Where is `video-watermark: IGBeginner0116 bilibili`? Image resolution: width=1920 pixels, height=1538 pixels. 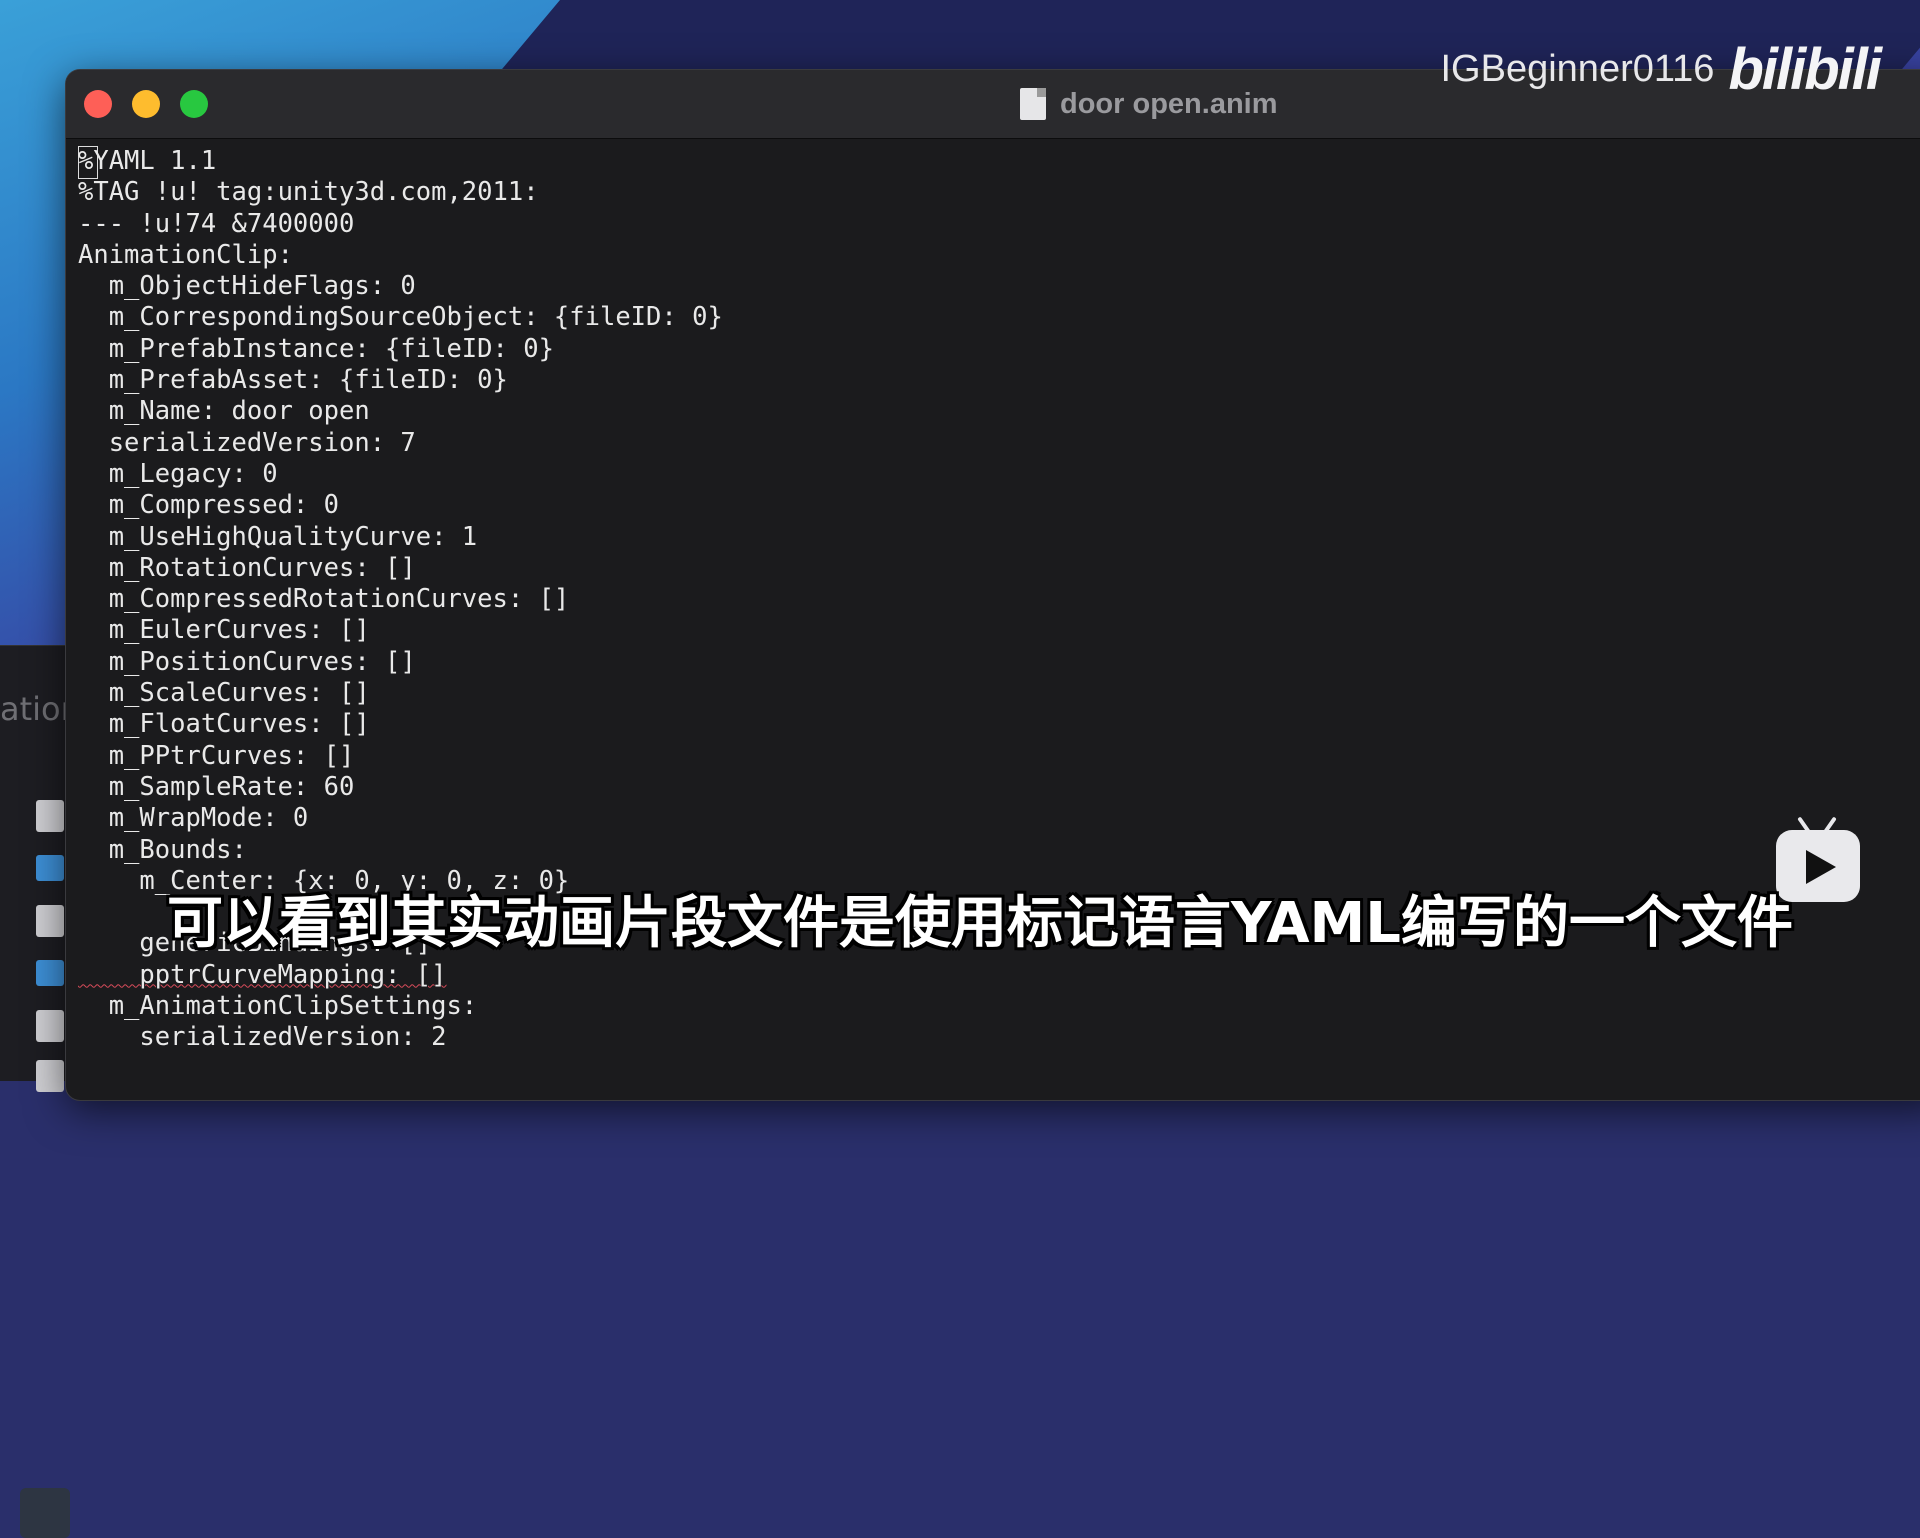 video-watermark: IGBeginner0116 bilibili is located at coordinates (1661, 69).